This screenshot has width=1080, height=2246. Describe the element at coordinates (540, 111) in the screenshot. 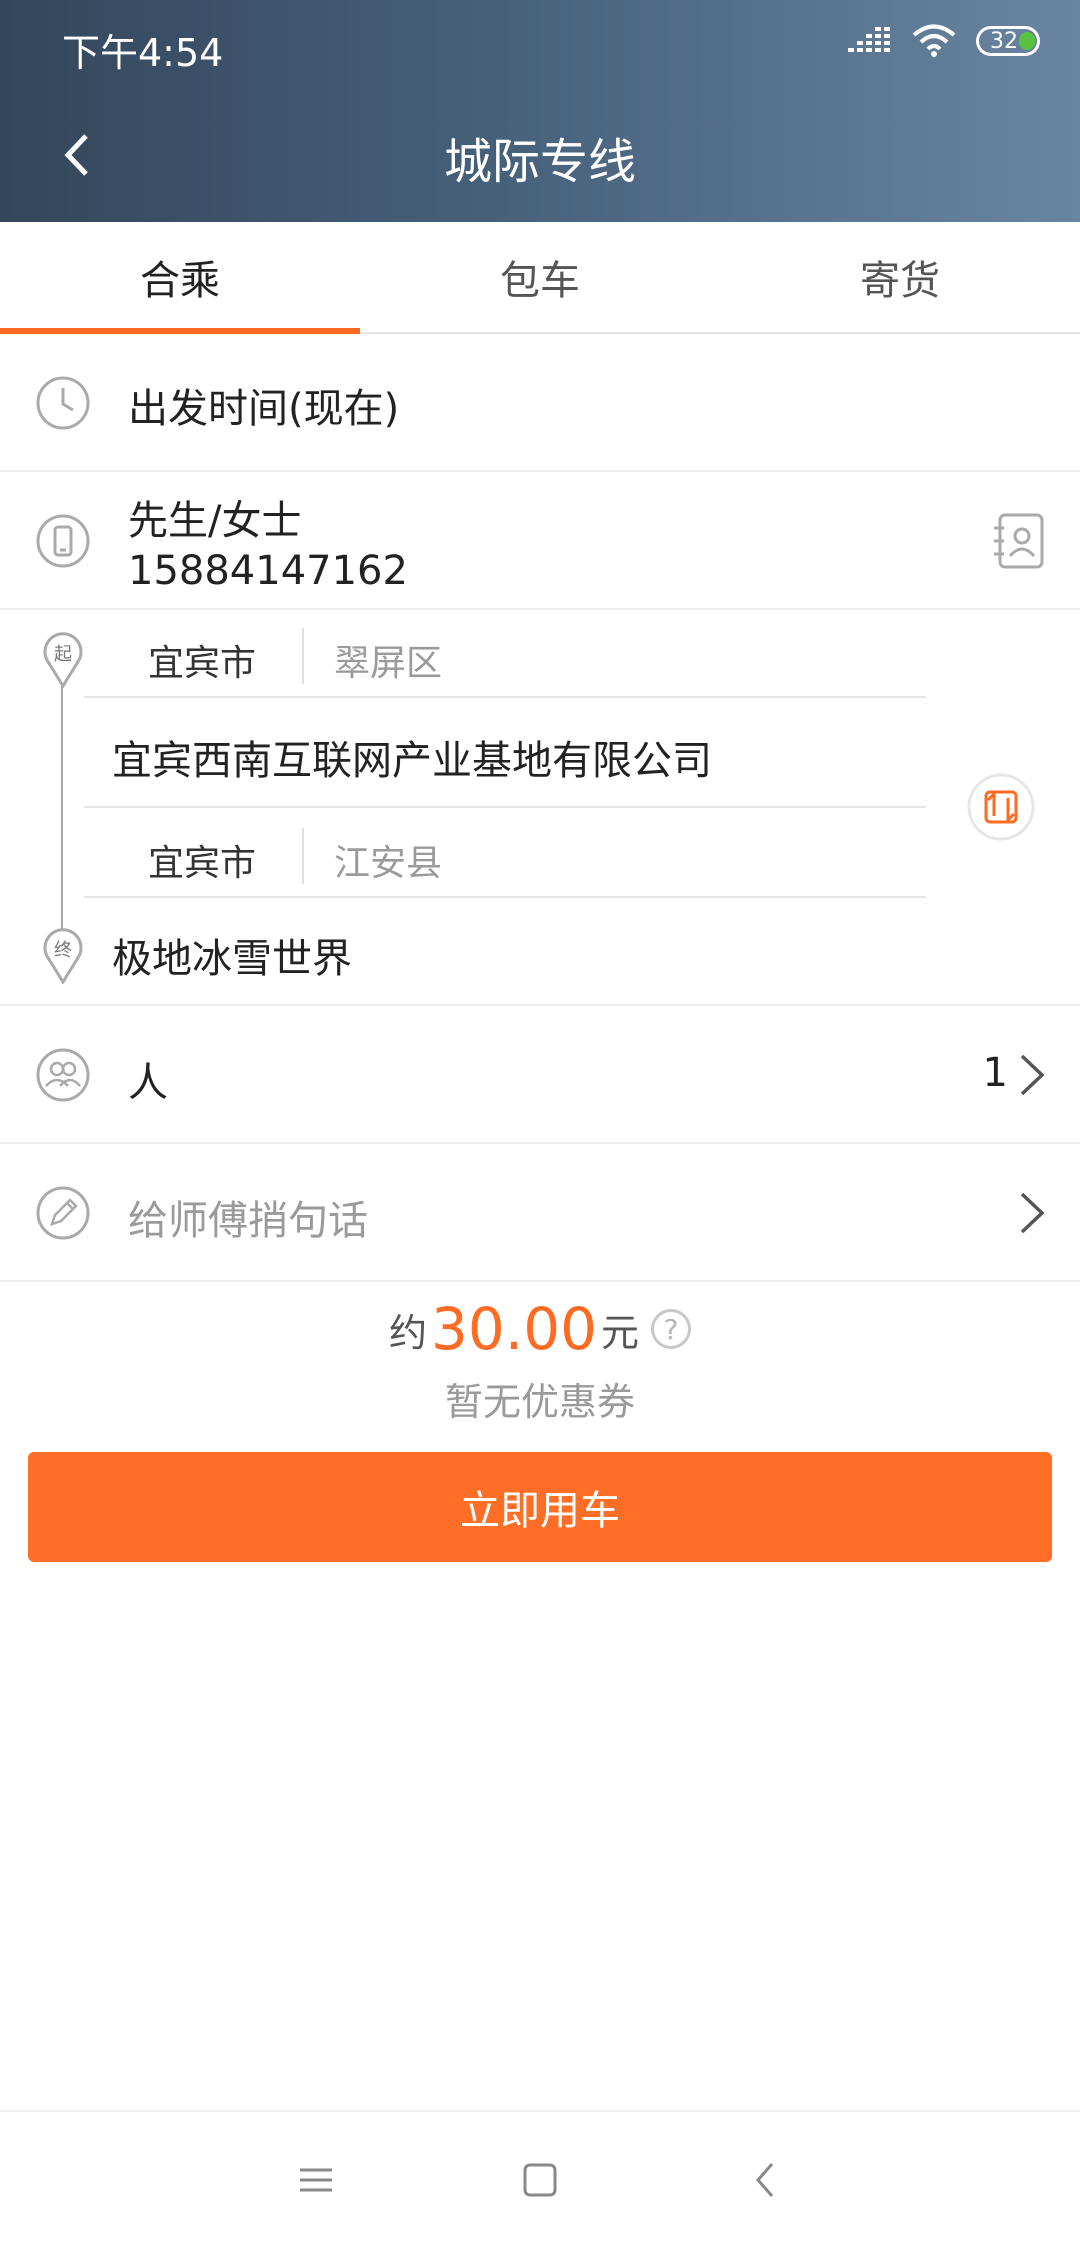

I see `app-header: 下午4:54 32 城际专线` at that location.